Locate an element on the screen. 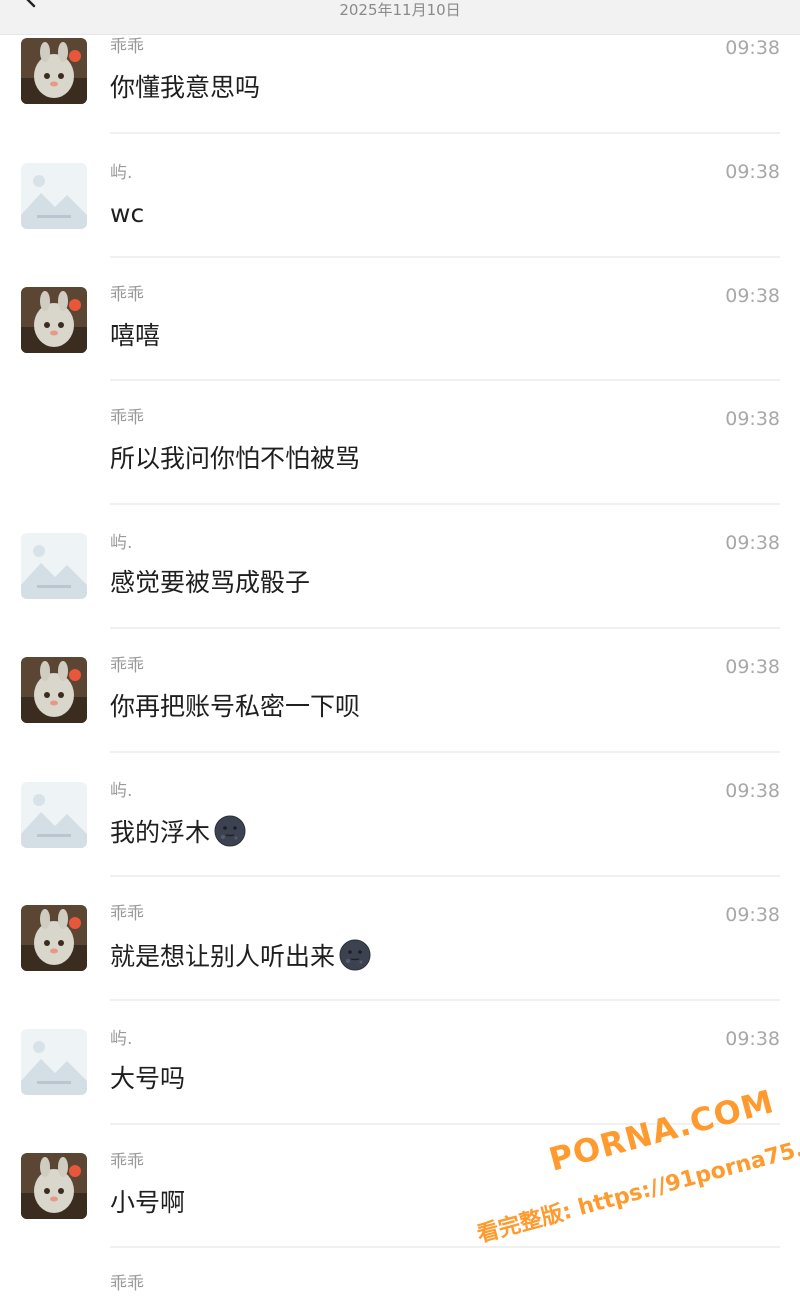 The height and width of the screenshot is (1296, 800). message-row: 乖乖 09:38 你懂我意思吗 is located at coordinates (400, 96).